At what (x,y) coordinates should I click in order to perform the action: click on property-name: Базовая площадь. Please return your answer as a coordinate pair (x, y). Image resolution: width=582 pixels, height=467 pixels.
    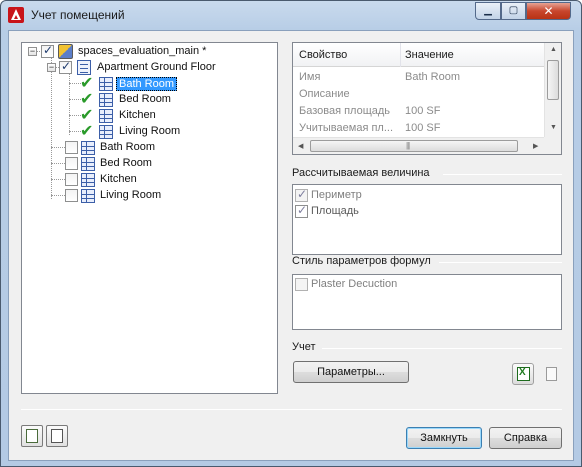
    Looking at the image, I should click on (345, 111).